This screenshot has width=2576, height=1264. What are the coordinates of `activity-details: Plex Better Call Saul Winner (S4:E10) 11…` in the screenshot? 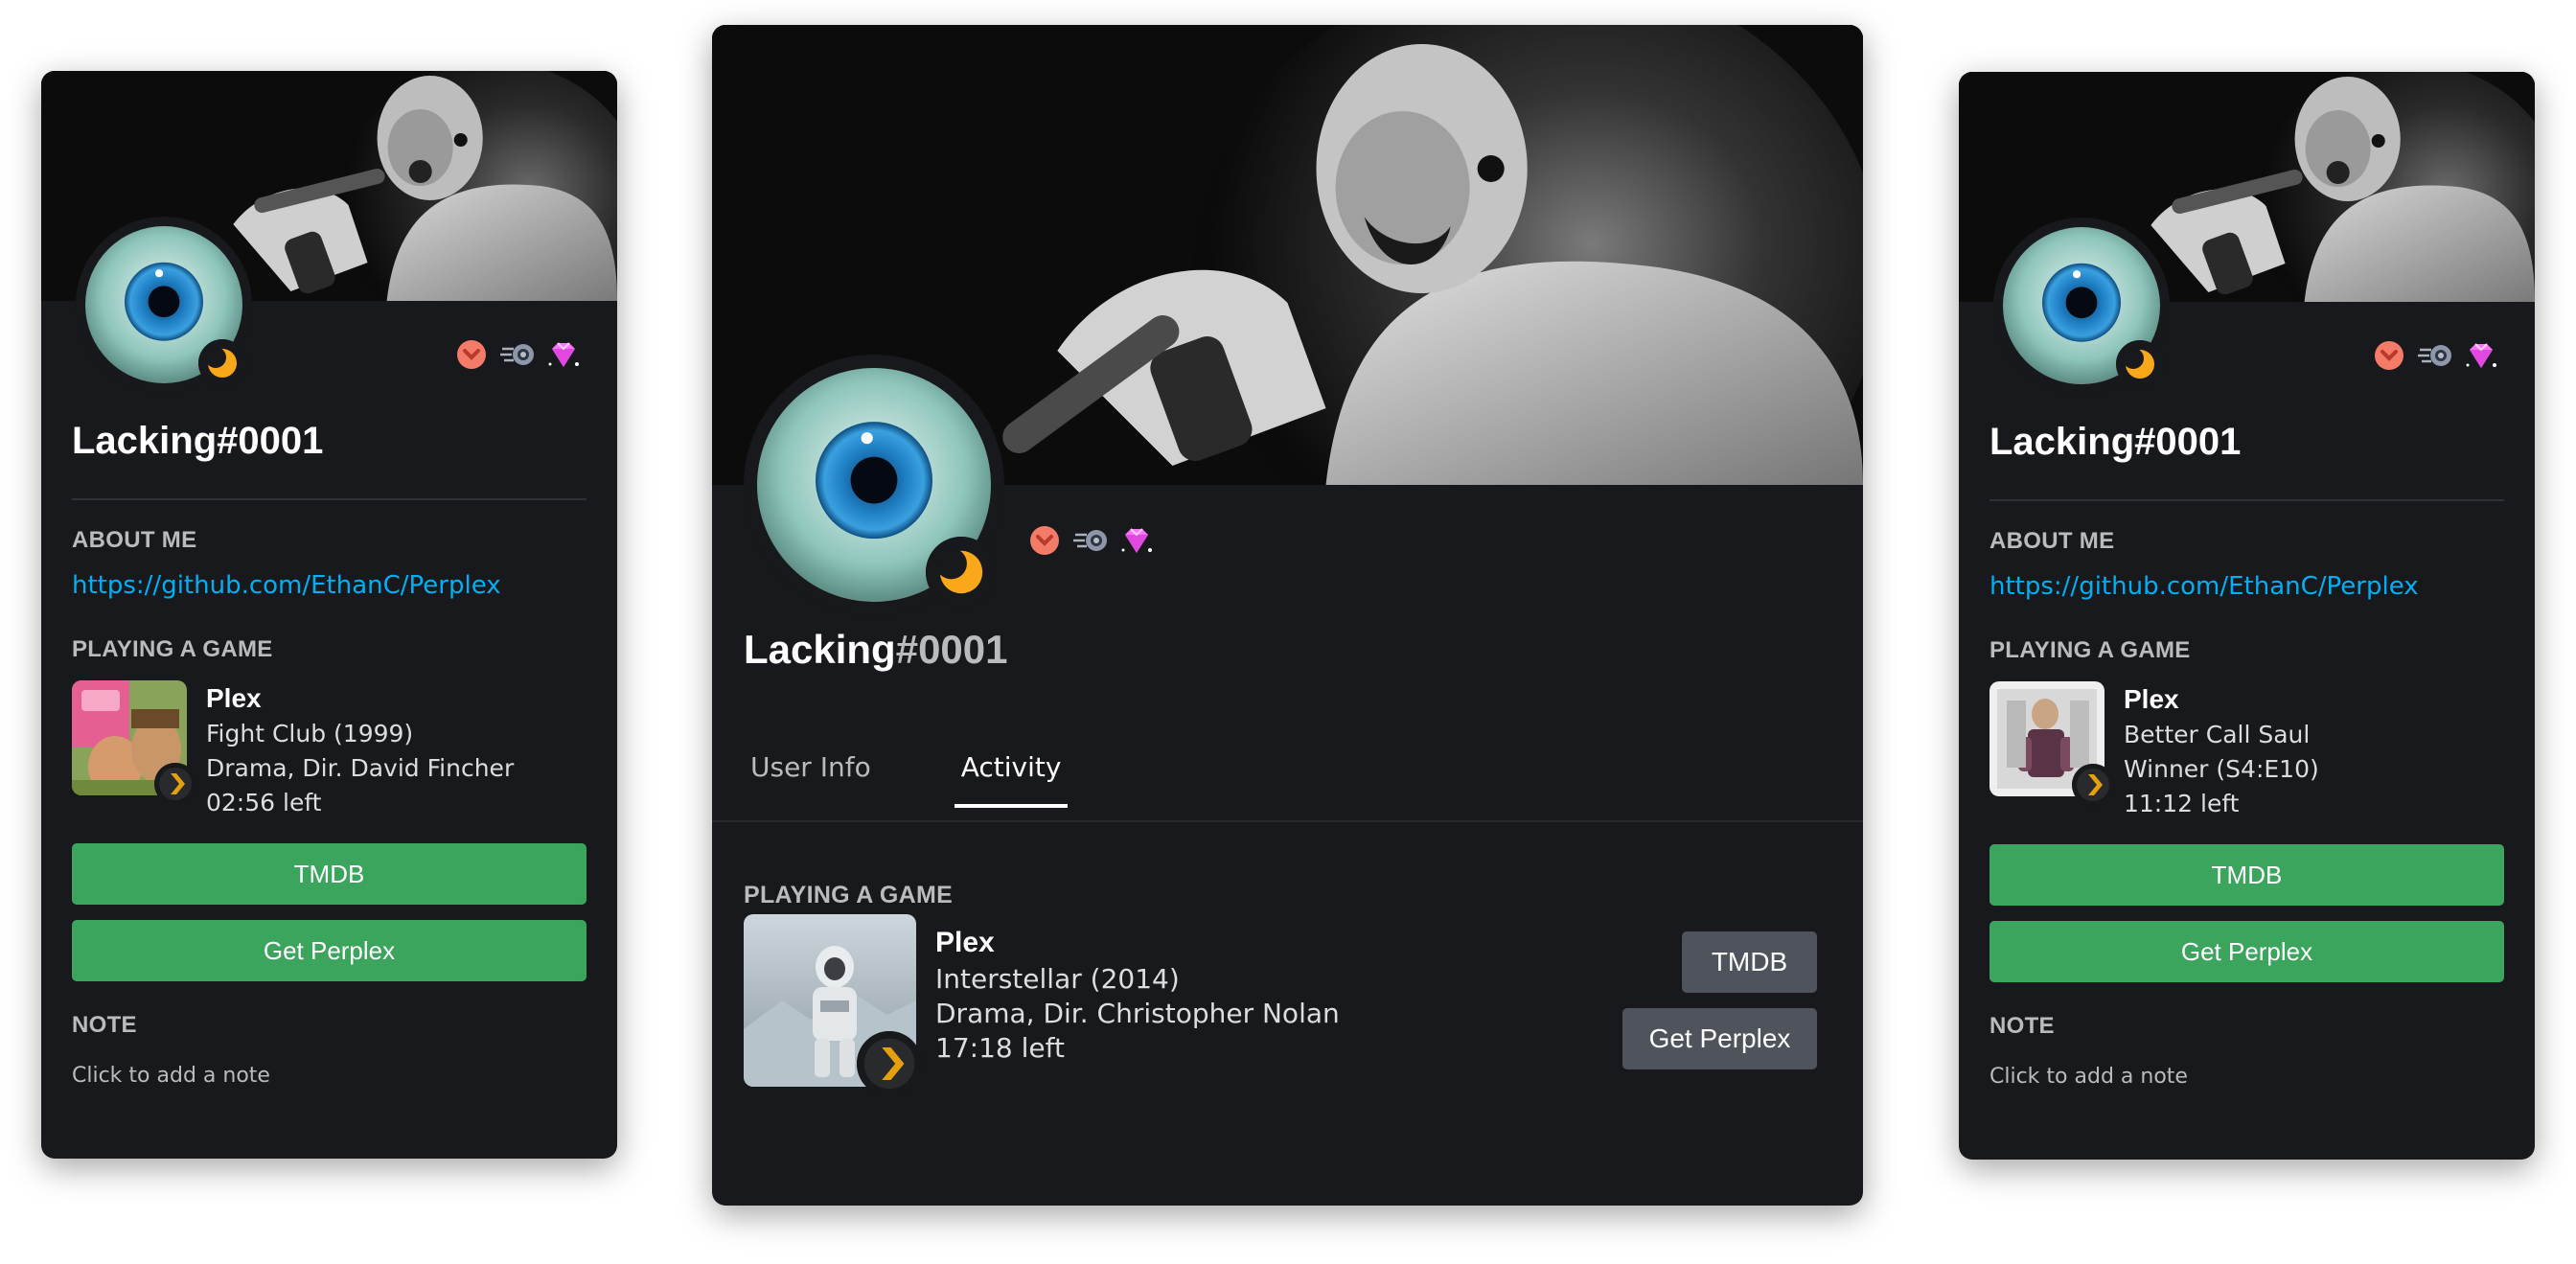 It's located at (2221, 751).